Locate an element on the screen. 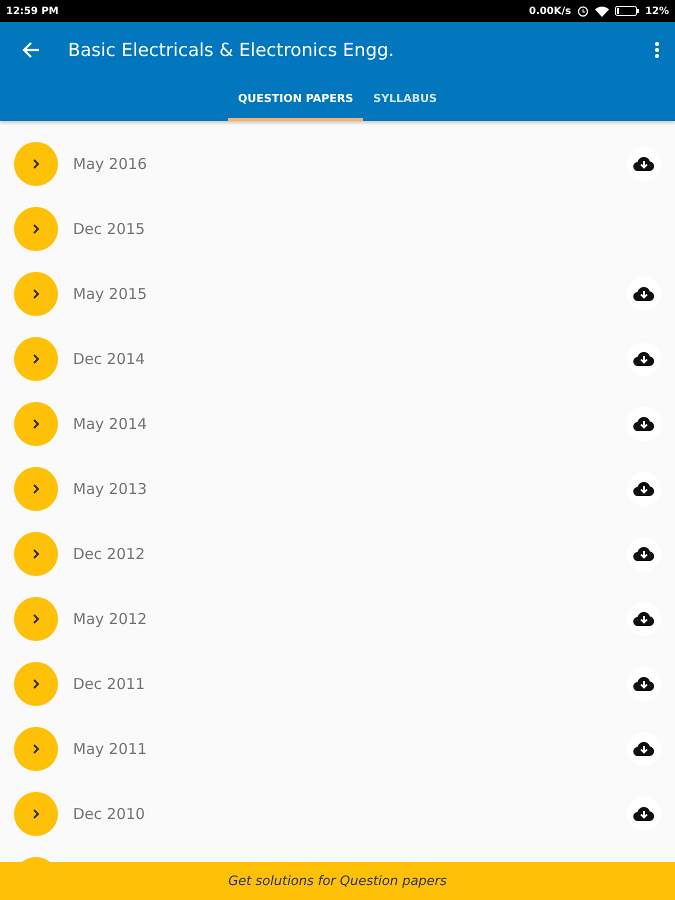 The height and width of the screenshot is (900, 675). paper-date: May 2012 is located at coordinates (110, 619).